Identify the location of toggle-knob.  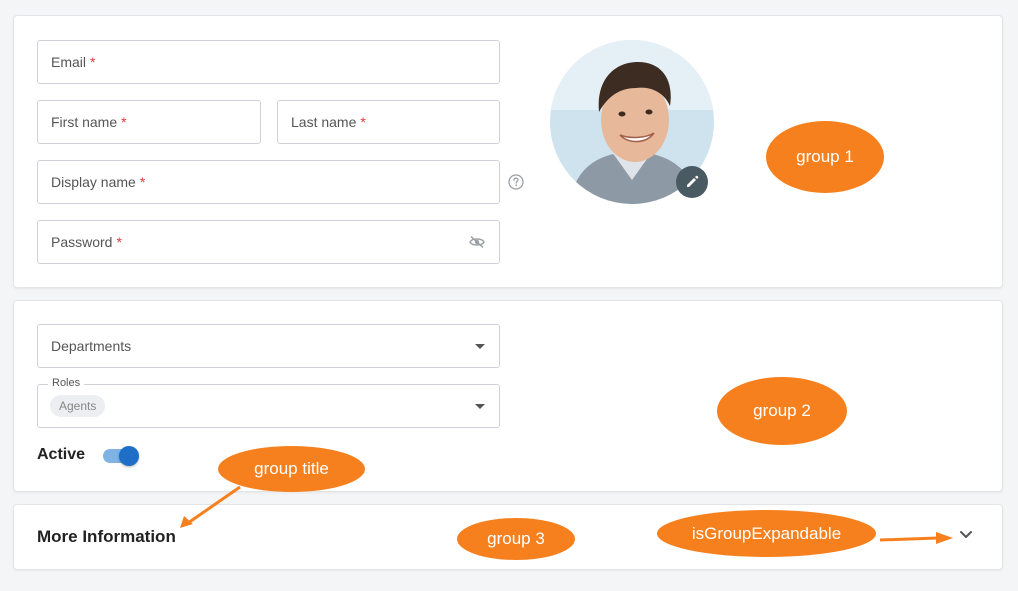
(129, 456).